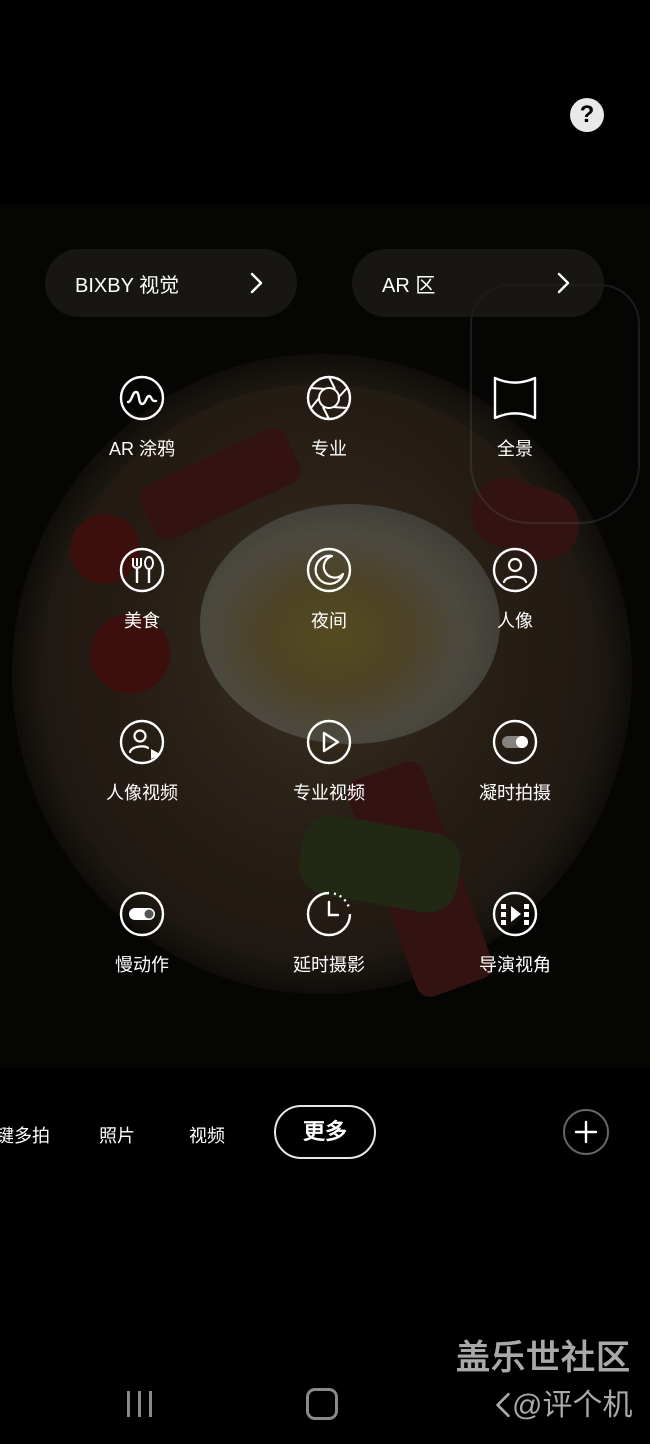 Image resolution: width=650 pixels, height=1444 pixels. What do you see at coordinates (142, 793) in the screenshot?
I see `mode-label: 人像视频` at bounding box center [142, 793].